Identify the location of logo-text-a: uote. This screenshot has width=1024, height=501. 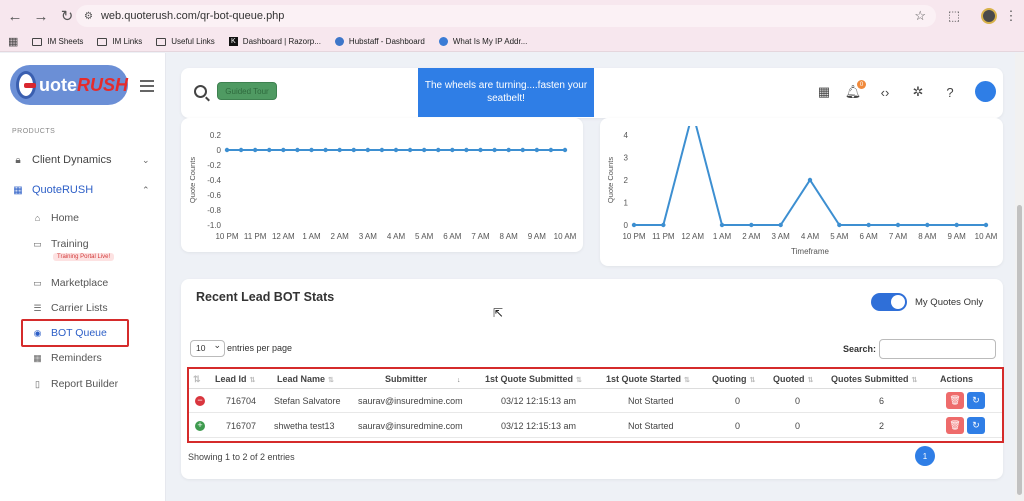
(57, 84).